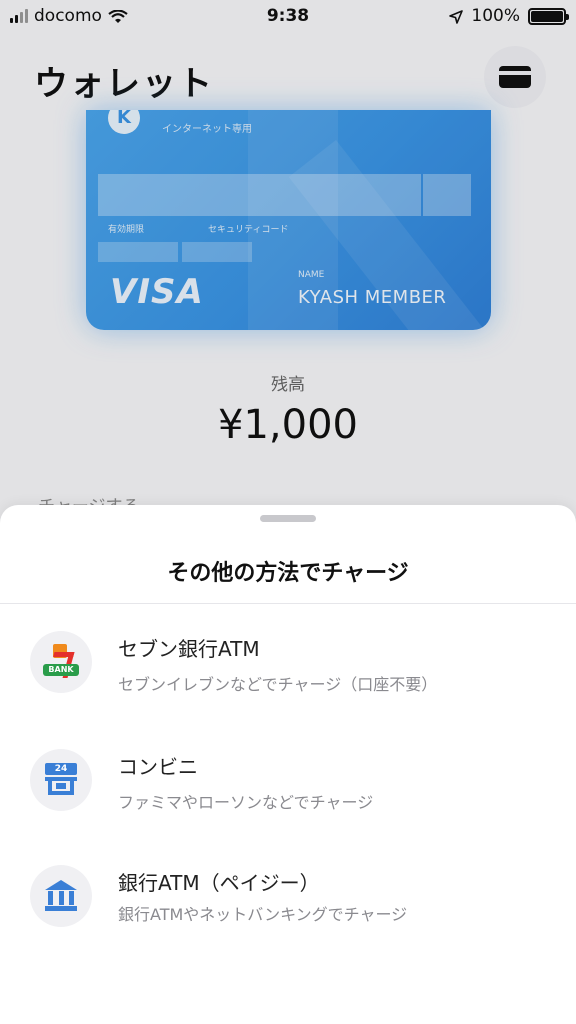 This screenshot has height=1024, width=576. I want to click on option-title: コンビニ, so click(158, 767).